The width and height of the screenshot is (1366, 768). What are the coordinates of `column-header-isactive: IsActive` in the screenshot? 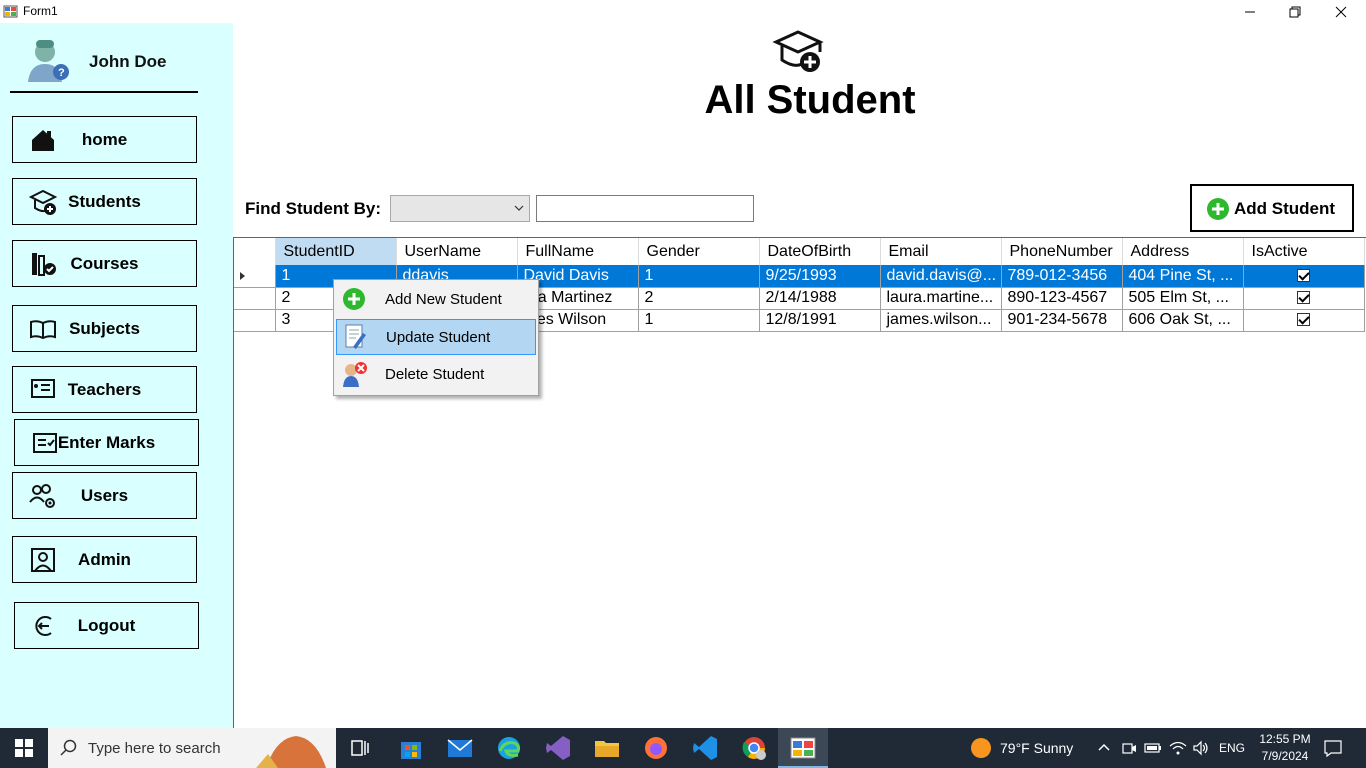 It's located at (1304, 251).